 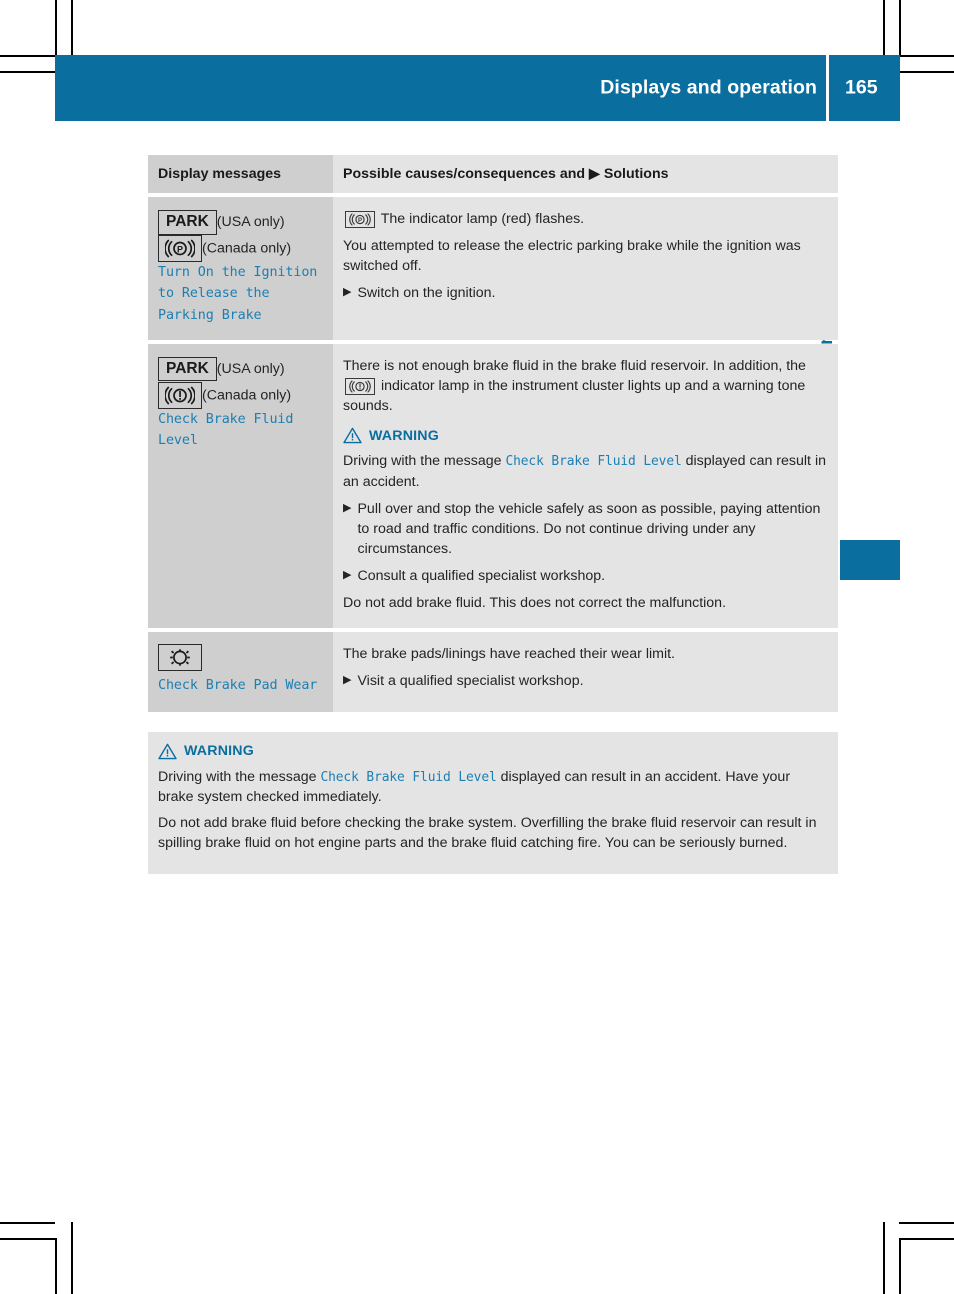 I want to click on display-message-text: Check Brake Fluid Level, so click(x=226, y=430).